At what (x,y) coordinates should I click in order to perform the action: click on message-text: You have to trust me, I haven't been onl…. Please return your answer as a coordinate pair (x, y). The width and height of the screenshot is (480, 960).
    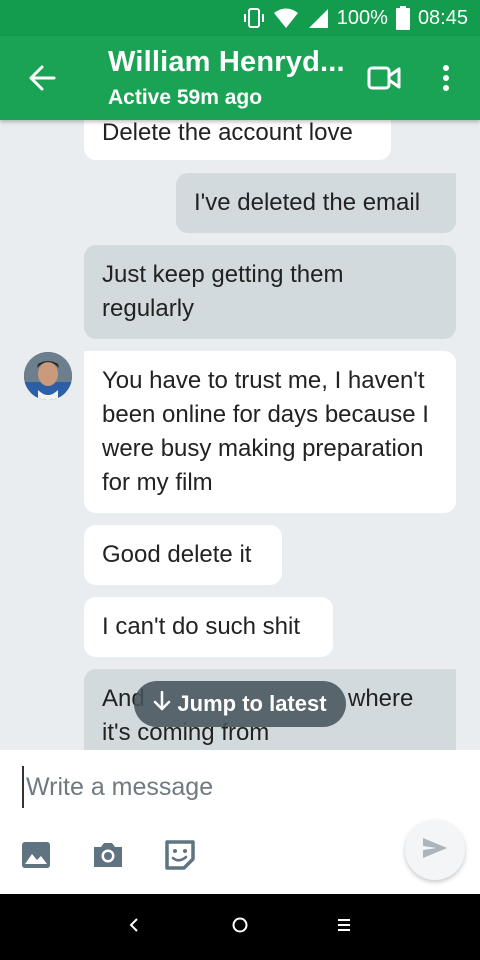
    Looking at the image, I should click on (265, 431).